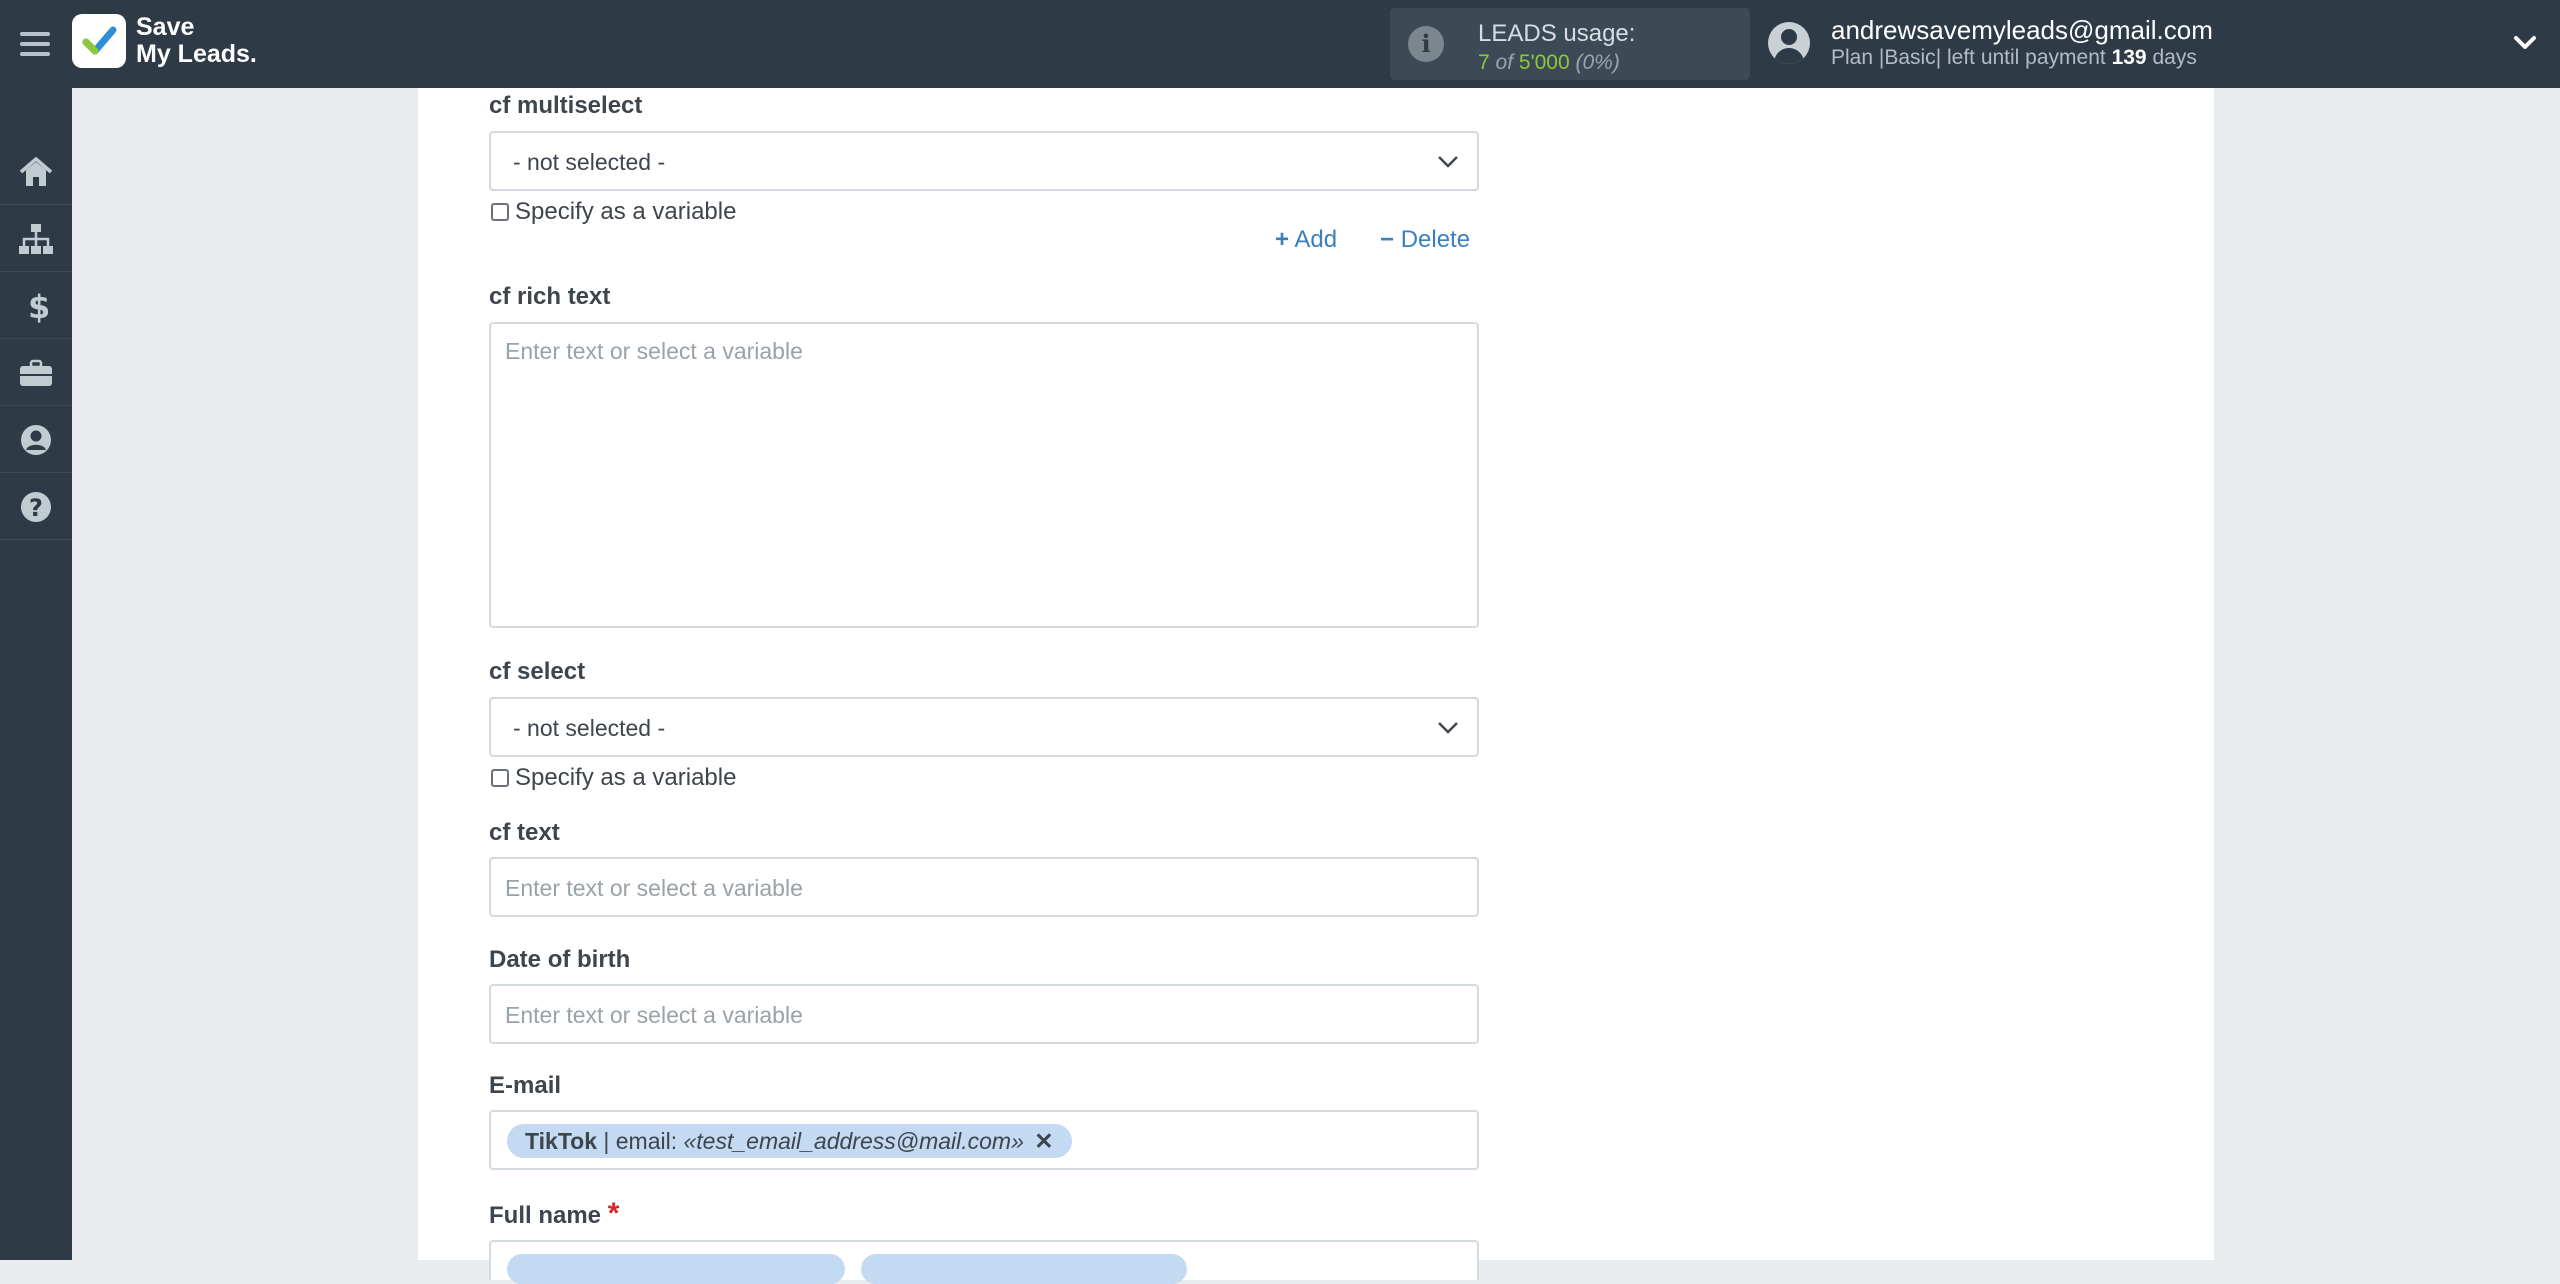 The image size is (2560, 1284). I want to click on dollar-icon: $, so click(36, 305).